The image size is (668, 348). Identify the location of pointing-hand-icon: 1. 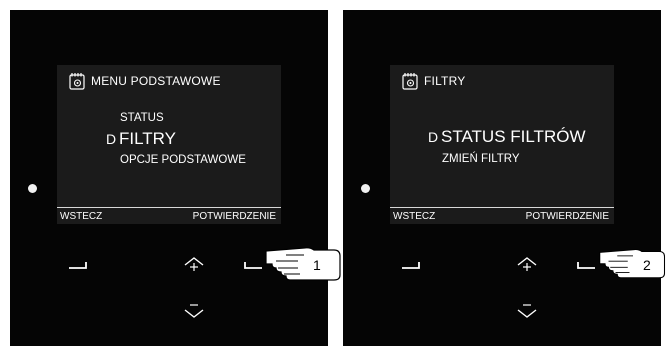
(304, 264).